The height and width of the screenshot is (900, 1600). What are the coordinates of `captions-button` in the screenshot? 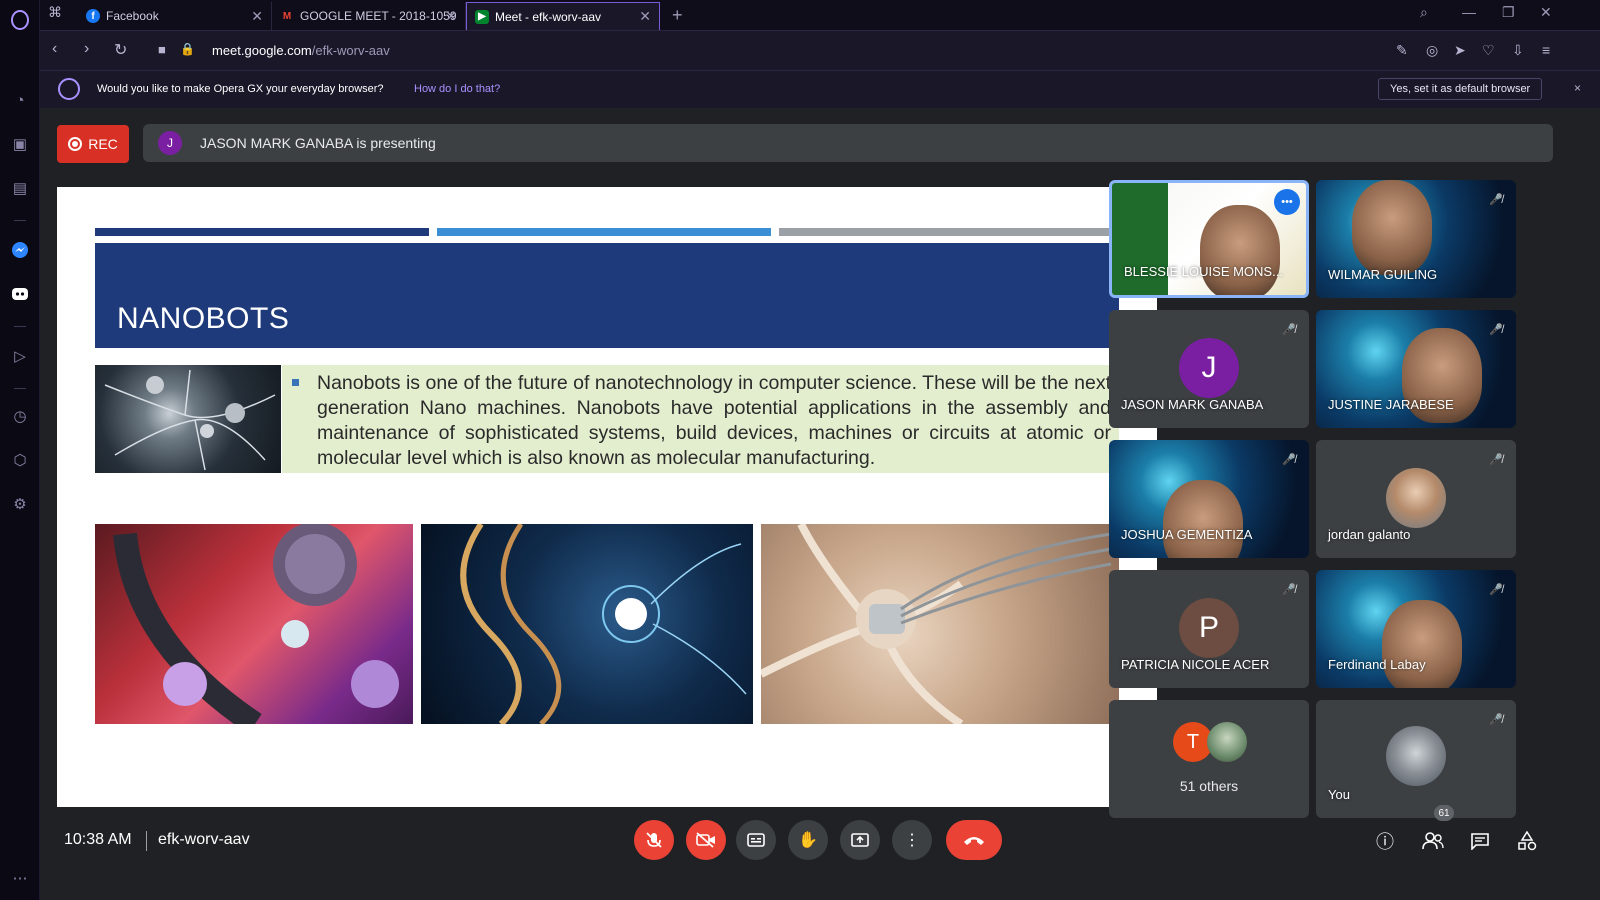 It's located at (756, 840).